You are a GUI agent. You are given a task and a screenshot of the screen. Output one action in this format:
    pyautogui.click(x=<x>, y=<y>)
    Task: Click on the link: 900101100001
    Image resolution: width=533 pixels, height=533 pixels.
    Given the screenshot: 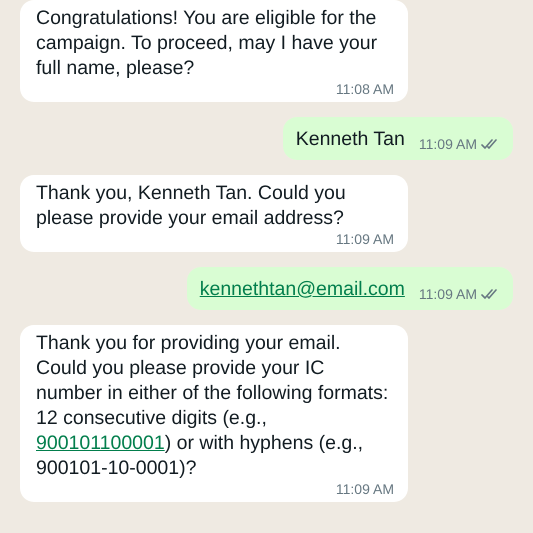 What is the action you would take?
    pyautogui.click(x=100, y=443)
    